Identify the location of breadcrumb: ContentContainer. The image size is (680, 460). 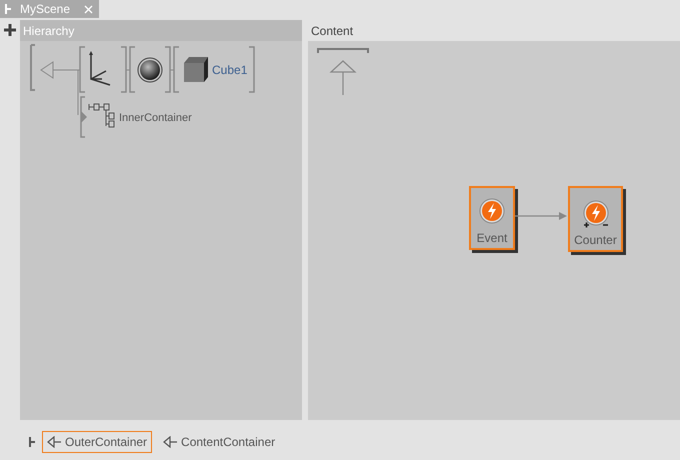
(219, 442).